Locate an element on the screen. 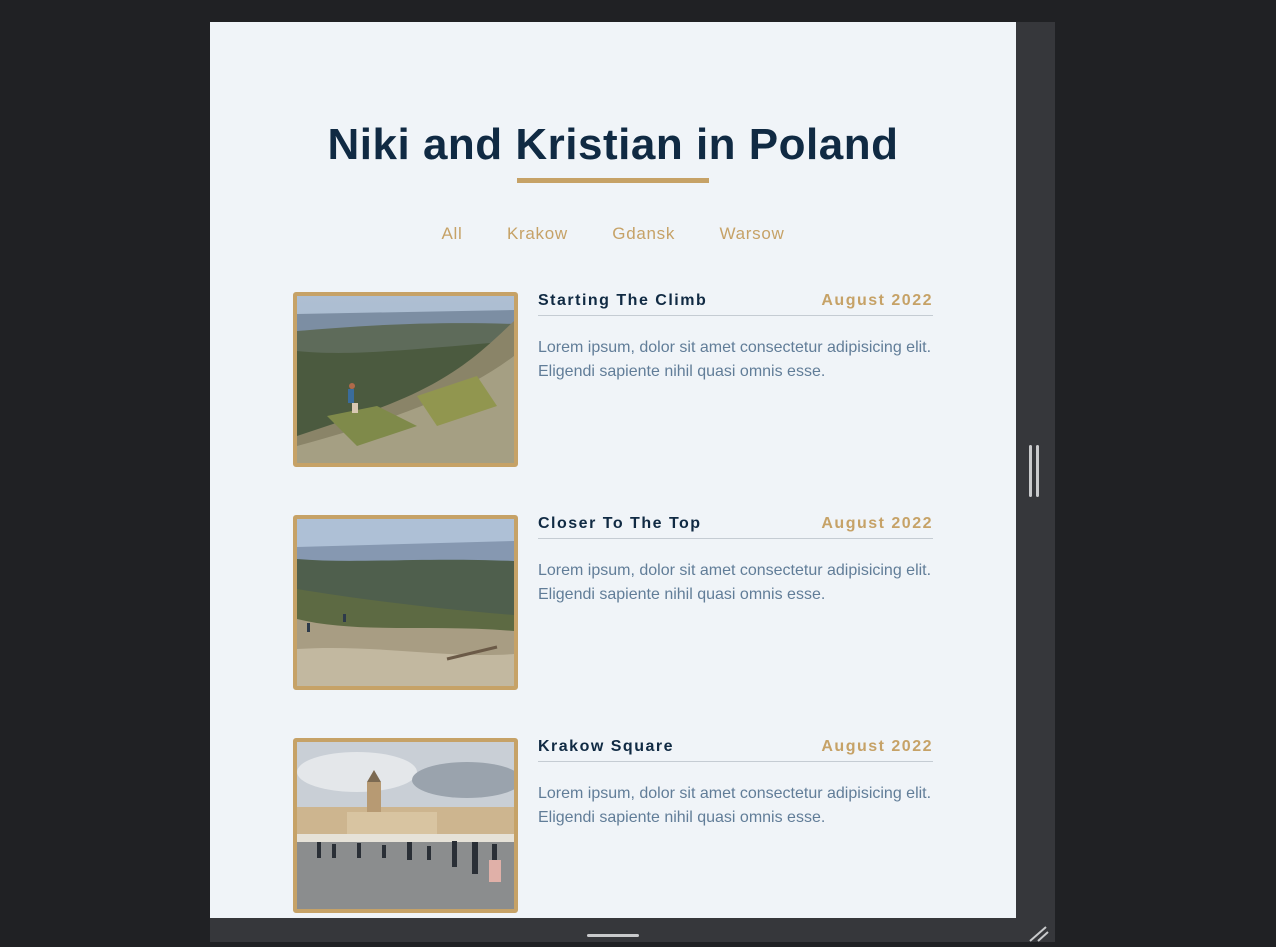  tab-gdansk: Gdansk is located at coordinates (643, 234).